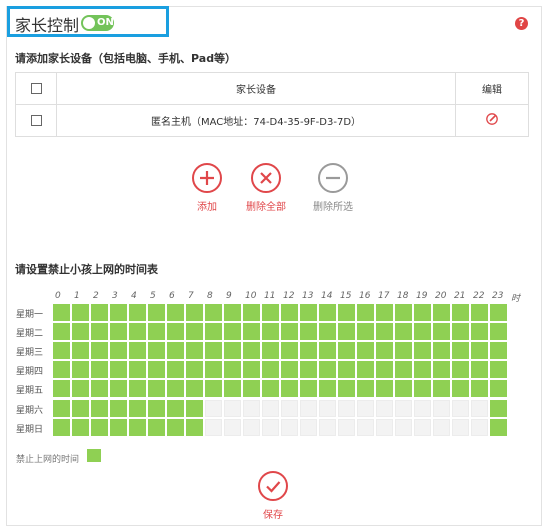 Image resolution: width=548 pixels, height=532 pixels. I want to click on delete-all-button: 删除全部, so click(266, 188).